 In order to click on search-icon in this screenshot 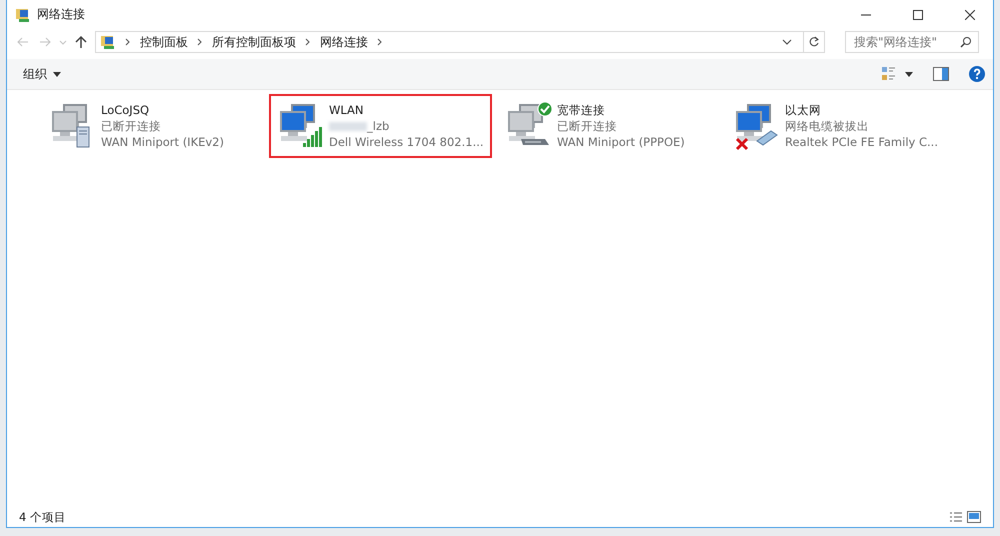, I will do `click(966, 42)`.